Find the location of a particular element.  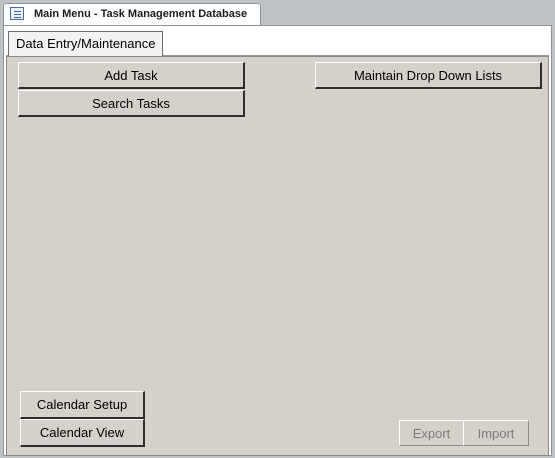

tab-data-entry-maintenance: Data Entry/Maintenance is located at coordinates (86, 43).